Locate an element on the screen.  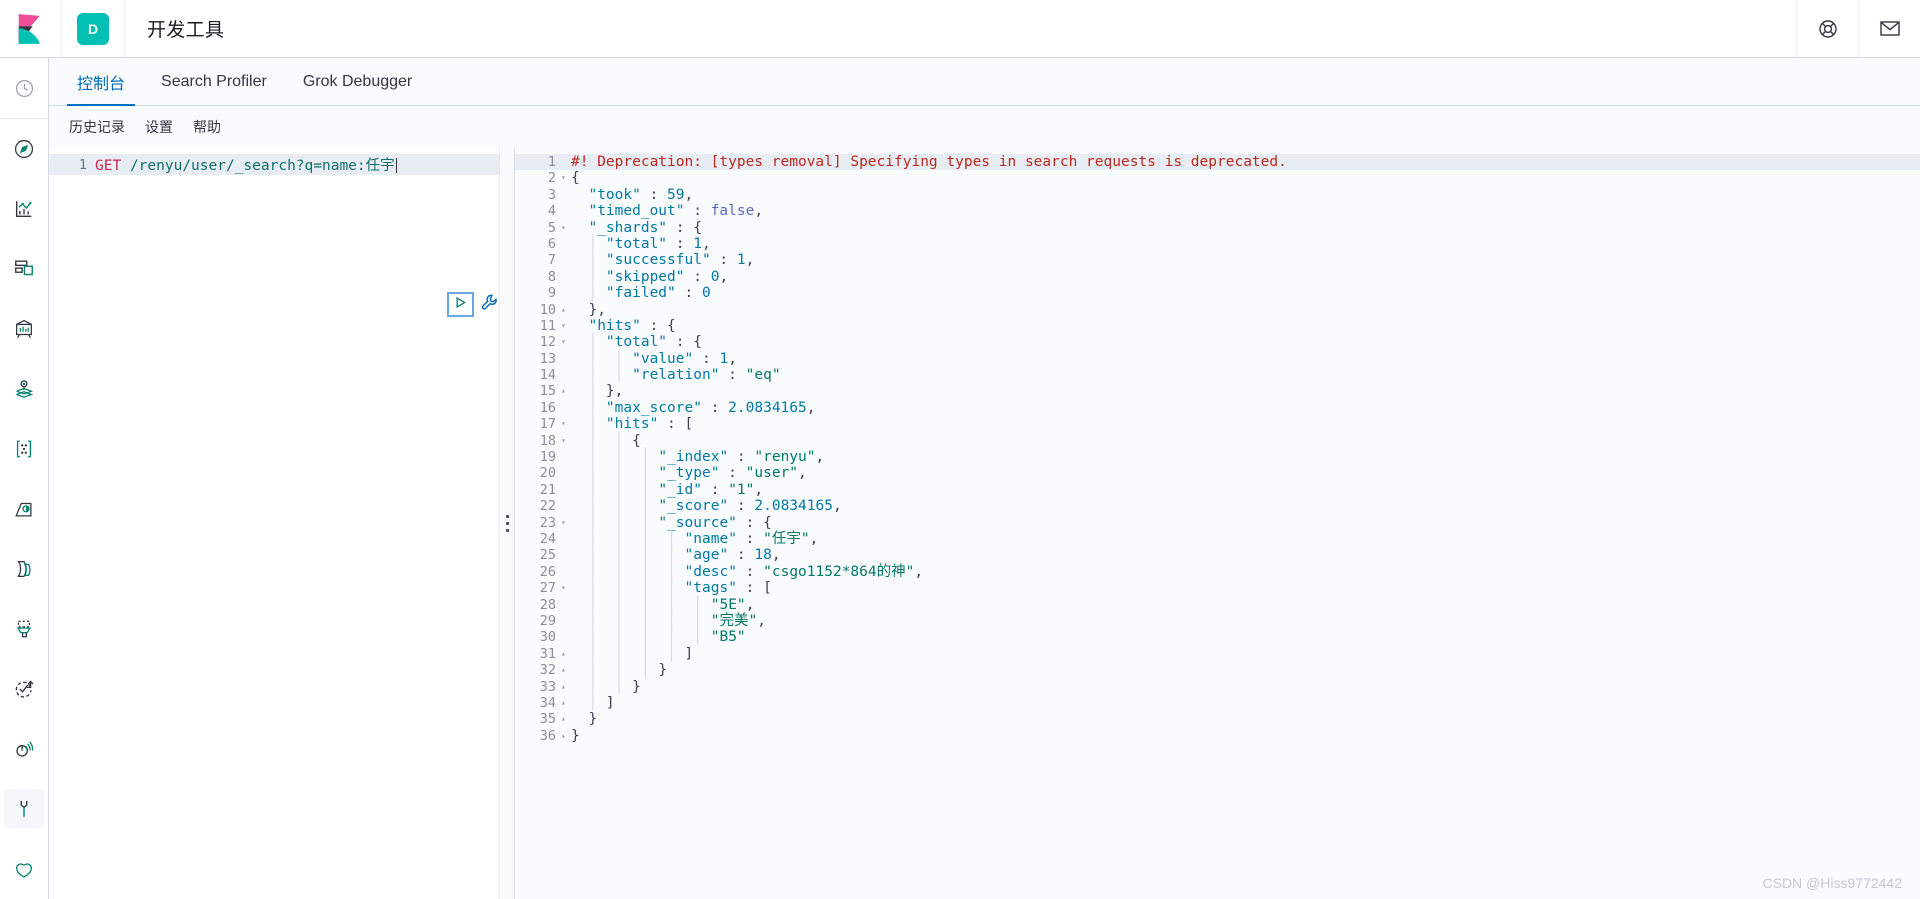
response-line-text: │ │ │ │ │ "B5" is located at coordinates (667, 637).